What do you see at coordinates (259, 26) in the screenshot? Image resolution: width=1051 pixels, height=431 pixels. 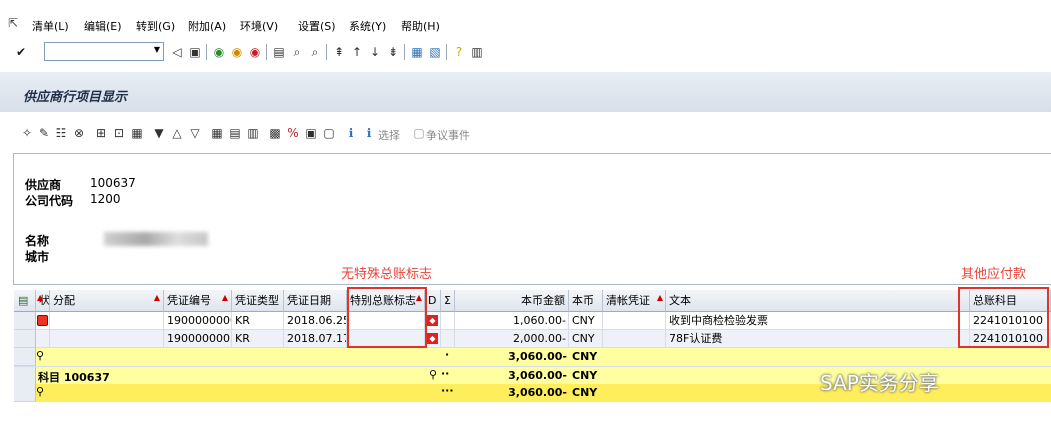 I see `menu-environment: 环境(V)` at bounding box center [259, 26].